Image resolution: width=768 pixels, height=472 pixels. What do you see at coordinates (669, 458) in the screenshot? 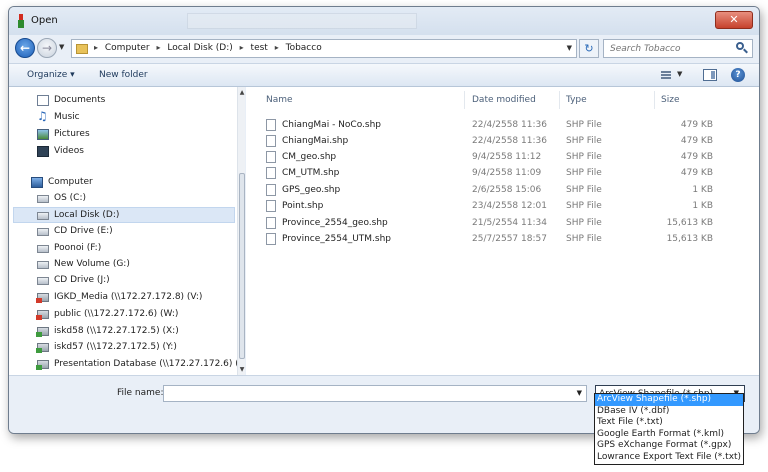
I see `filter-option-lowrance-export-text: Lowrance Export Text File (*.txt)` at bounding box center [669, 458].